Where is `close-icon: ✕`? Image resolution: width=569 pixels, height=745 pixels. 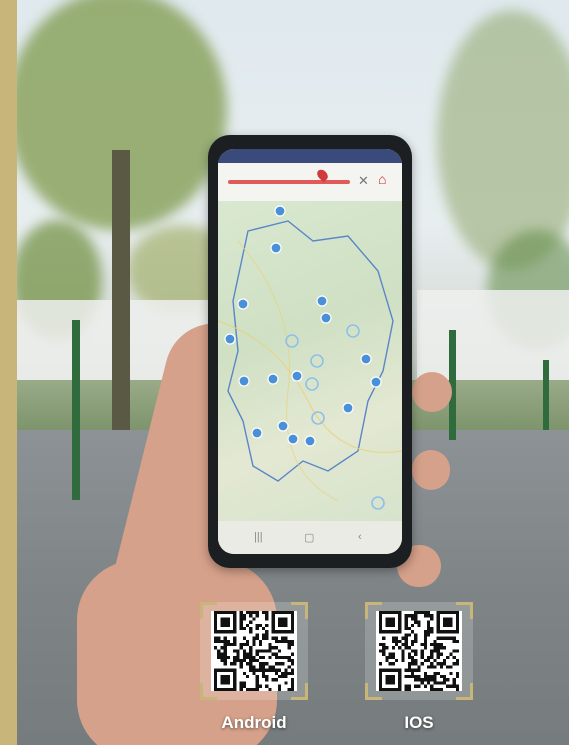 close-icon: ✕ is located at coordinates (363, 180).